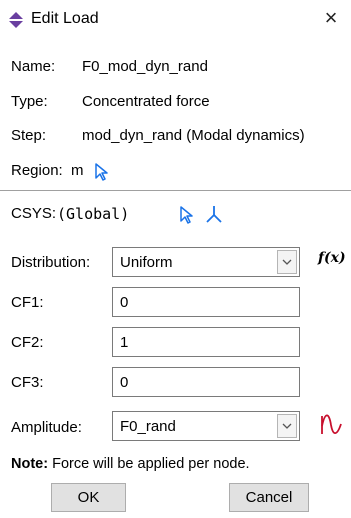 This screenshot has width=351, height=518. Describe the element at coordinates (33, 66) in the screenshot. I see `name-label: Name:` at that location.